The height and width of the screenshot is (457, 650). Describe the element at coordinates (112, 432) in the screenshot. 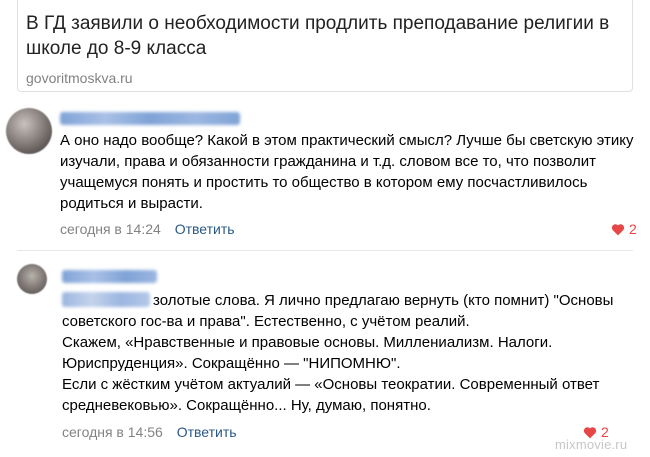

I see `comment-time: сегодня в 14:56` at that location.